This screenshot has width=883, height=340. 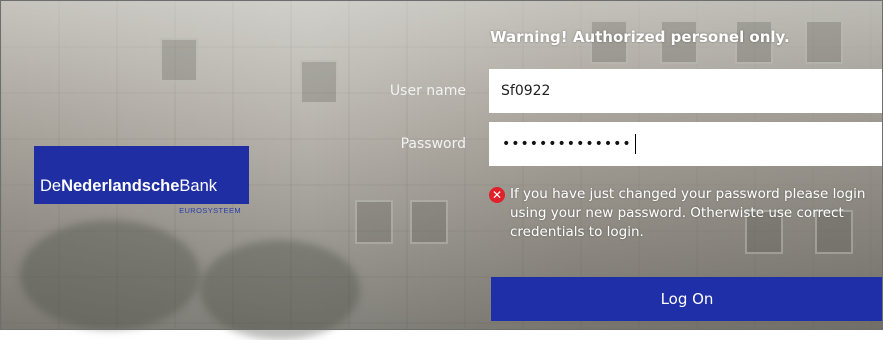 What do you see at coordinates (635, 144) in the screenshot?
I see `text-caret` at bounding box center [635, 144].